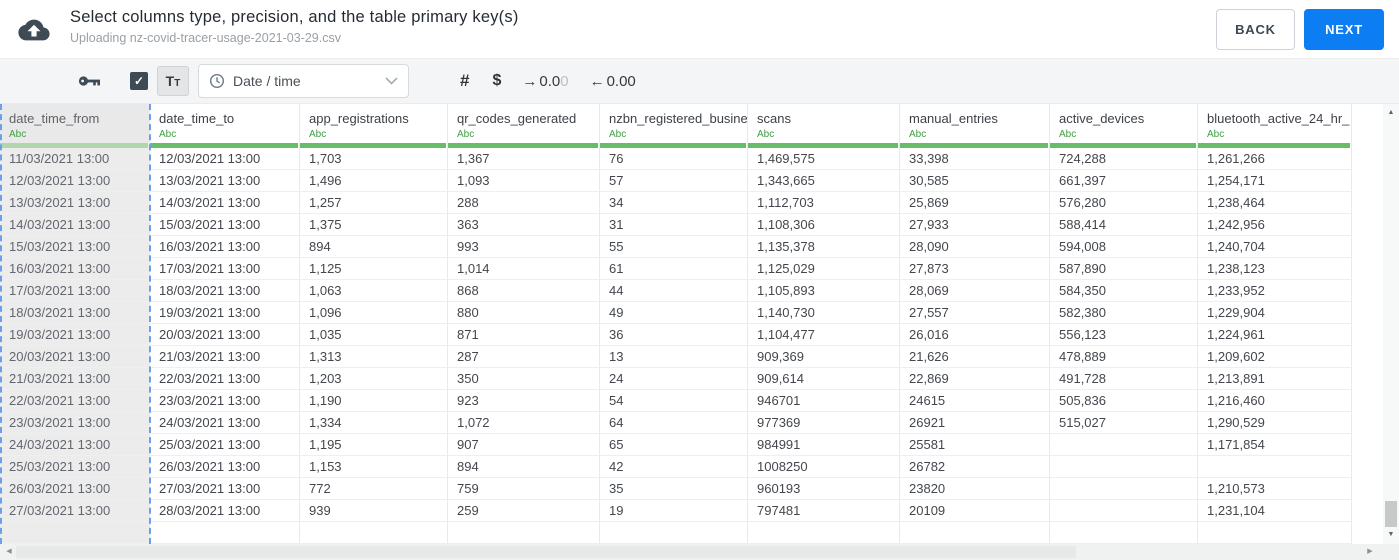 This screenshot has width=1399, height=560. Describe the element at coordinates (975, 335) in the screenshot. I see `table-cell: 26,016` at that location.